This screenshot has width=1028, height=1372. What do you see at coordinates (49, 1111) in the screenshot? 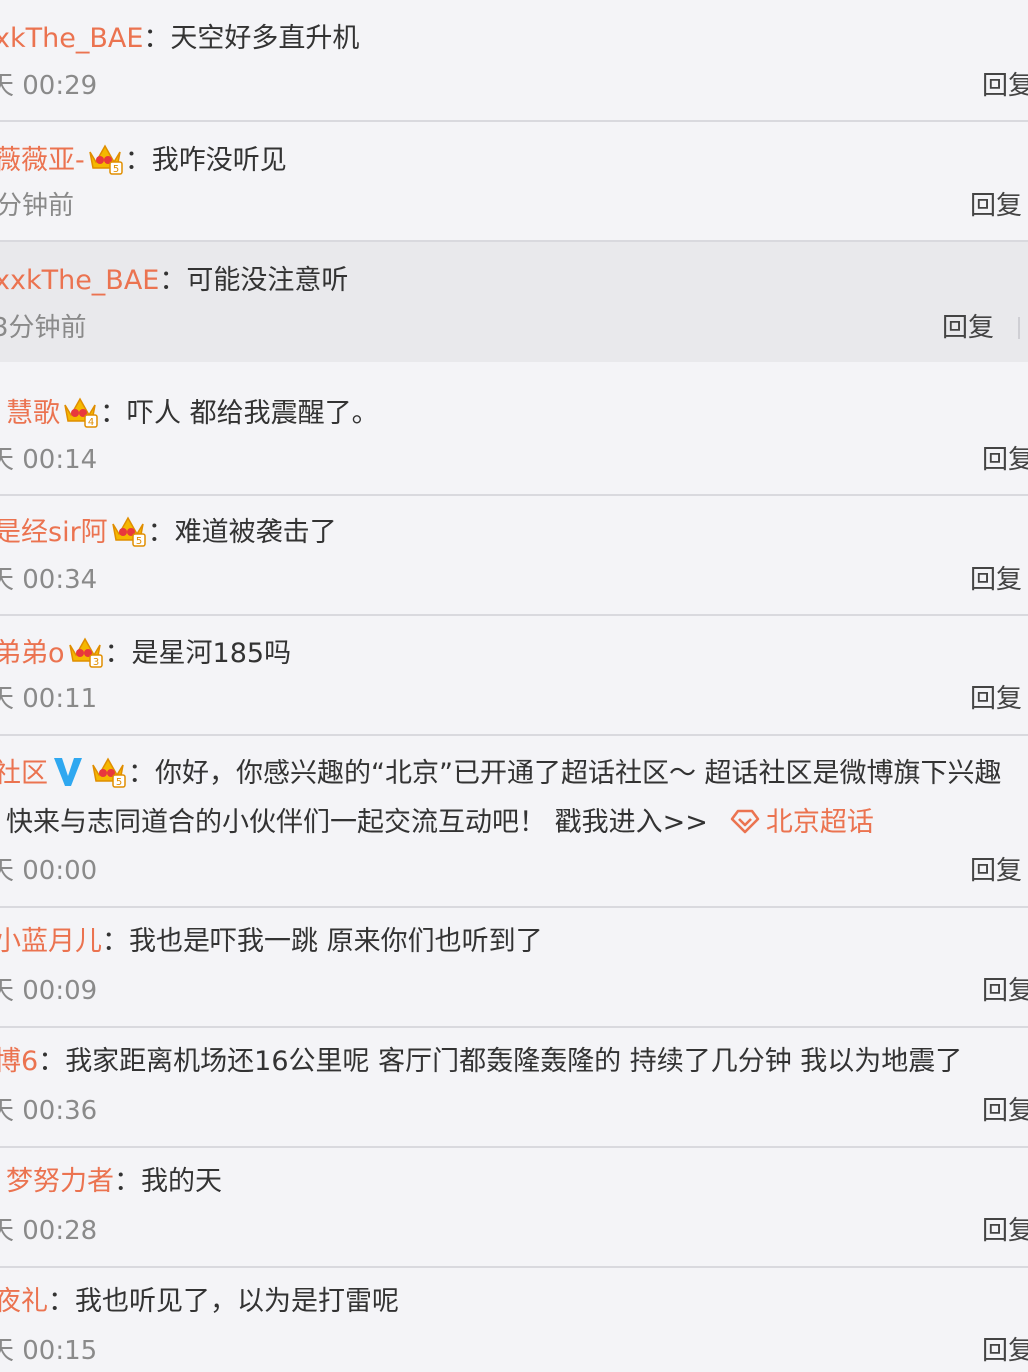
I see `comment-time: 天 00:36` at bounding box center [49, 1111].